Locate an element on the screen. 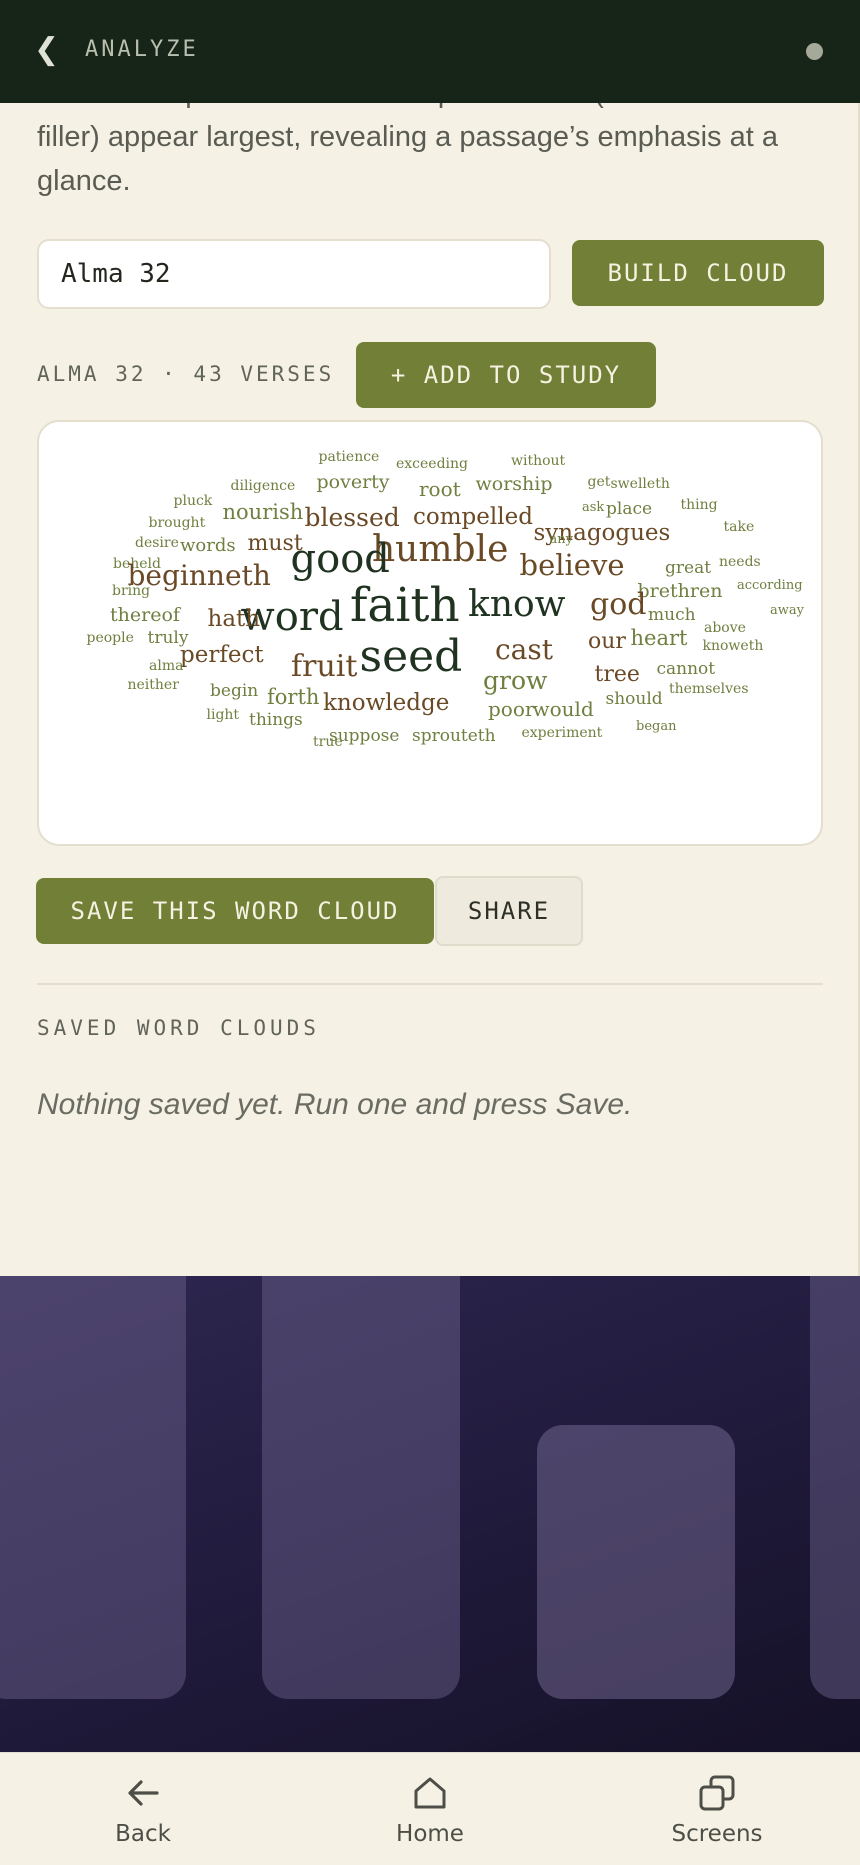  cloud-word: hath is located at coordinates (234, 618).